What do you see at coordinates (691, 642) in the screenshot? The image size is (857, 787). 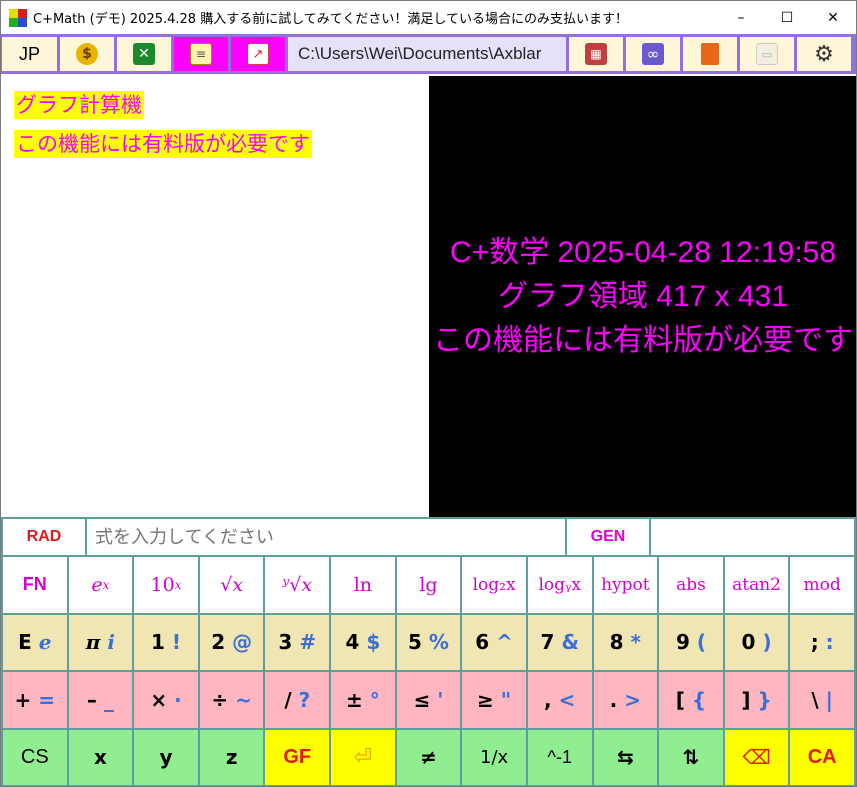 I see `key-9: 9 (` at bounding box center [691, 642].